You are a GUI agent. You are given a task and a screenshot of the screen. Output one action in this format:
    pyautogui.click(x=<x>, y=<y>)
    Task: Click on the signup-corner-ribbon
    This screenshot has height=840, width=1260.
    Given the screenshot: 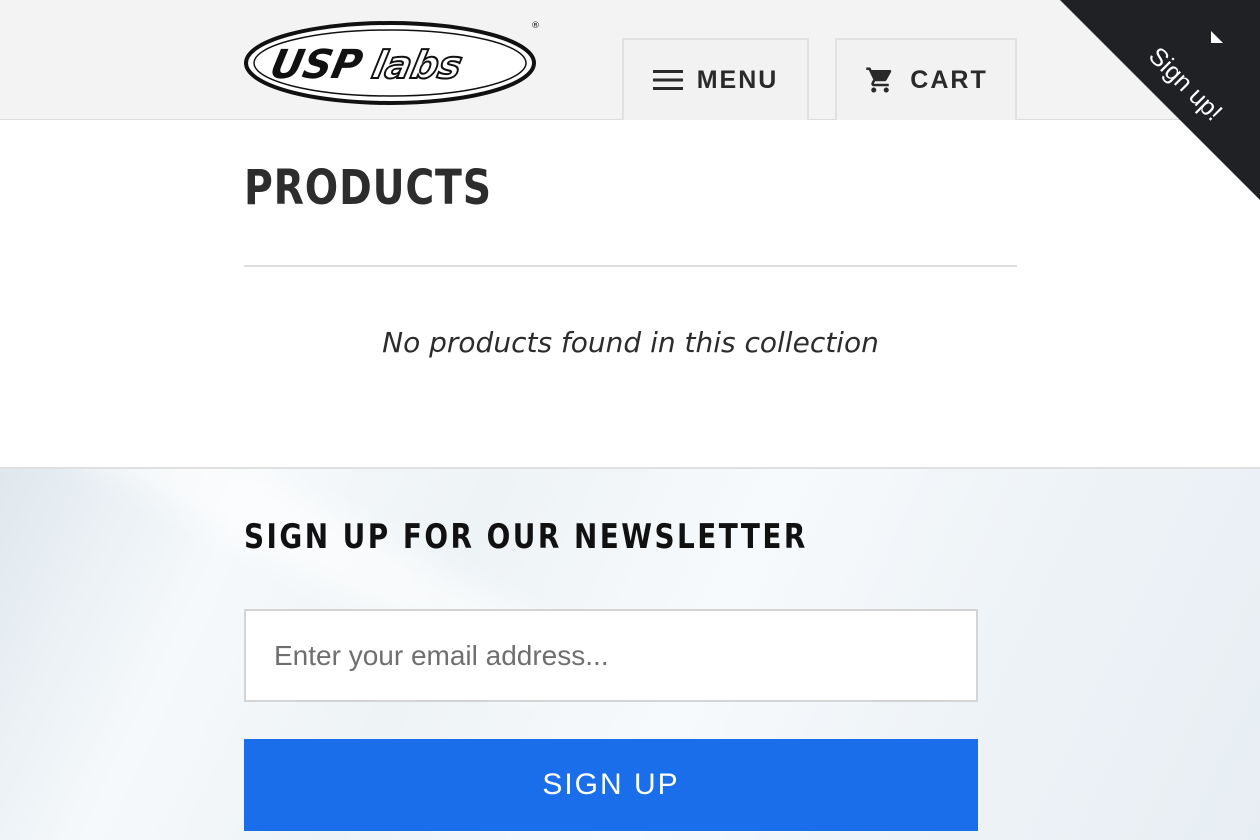 What is the action you would take?
    pyautogui.click(x=1160, y=100)
    